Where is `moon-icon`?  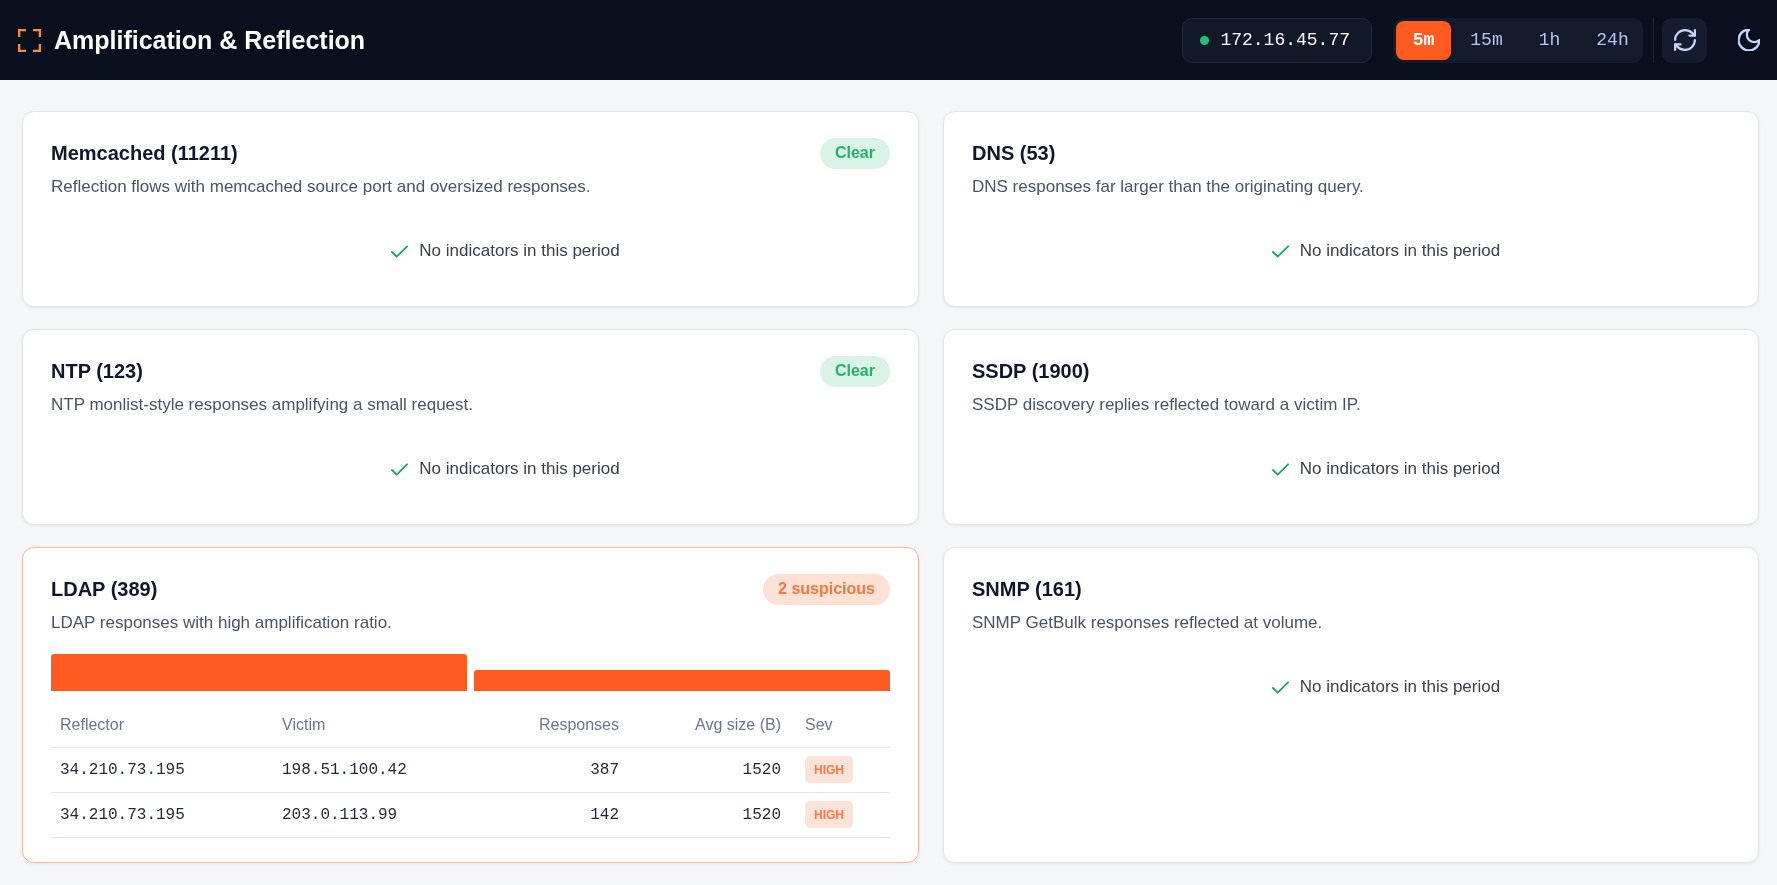
moon-icon is located at coordinates (1749, 40).